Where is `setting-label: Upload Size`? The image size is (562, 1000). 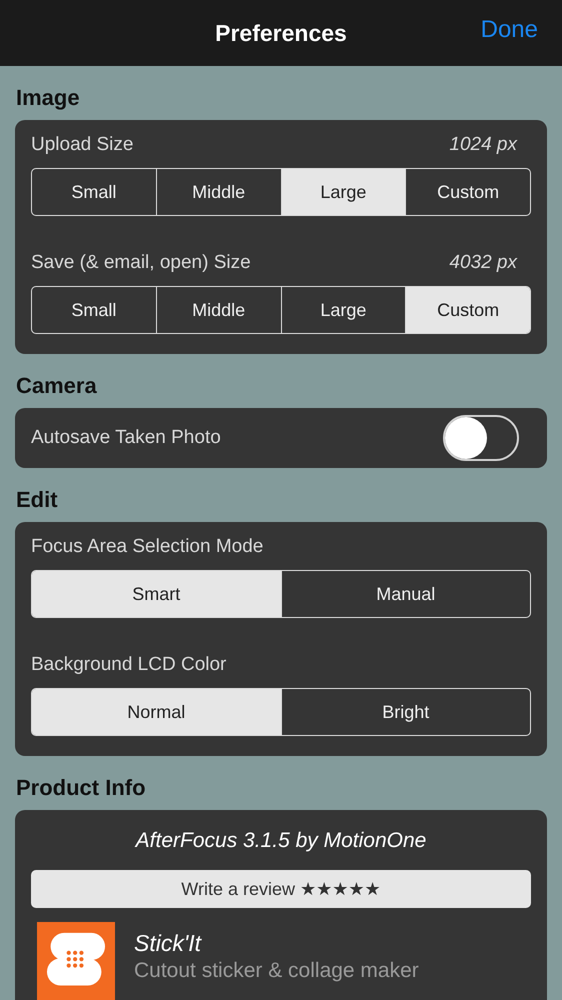
setting-label: Upload Size is located at coordinates (82, 145).